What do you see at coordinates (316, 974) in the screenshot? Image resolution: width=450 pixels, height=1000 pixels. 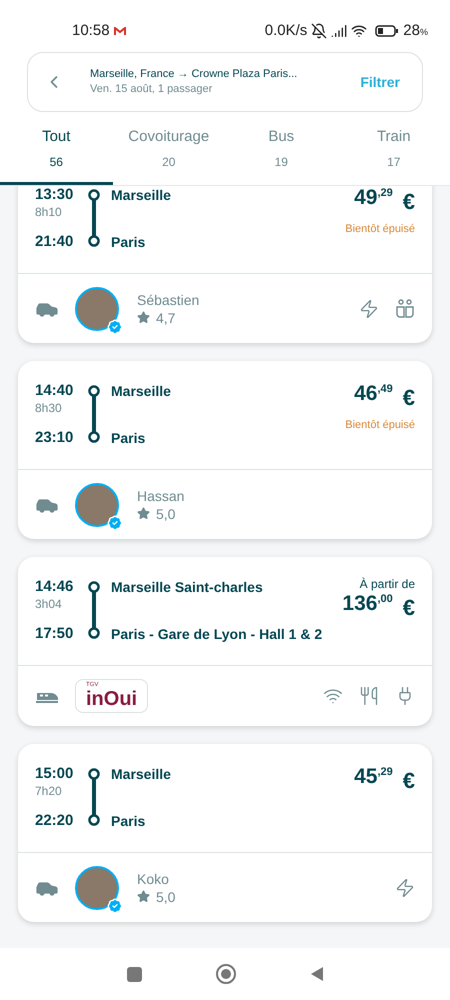 I see `back-nav-button` at bounding box center [316, 974].